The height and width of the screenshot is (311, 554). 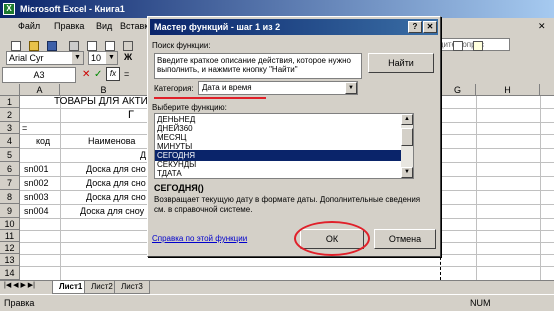 I want to click on formula-content: =, so click(x=126, y=74).